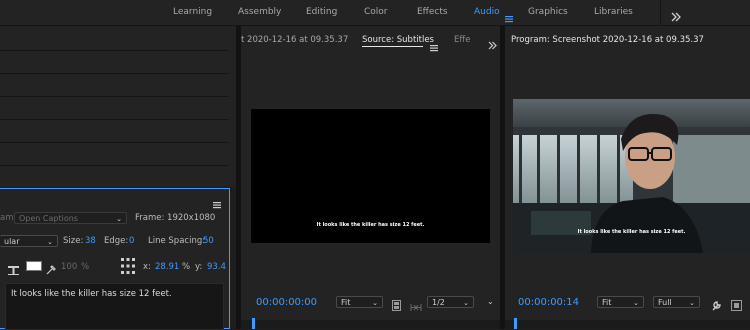 Image resolution: width=750 pixels, height=330 pixels. I want to click on opacity-value: 100, so click(69, 267).